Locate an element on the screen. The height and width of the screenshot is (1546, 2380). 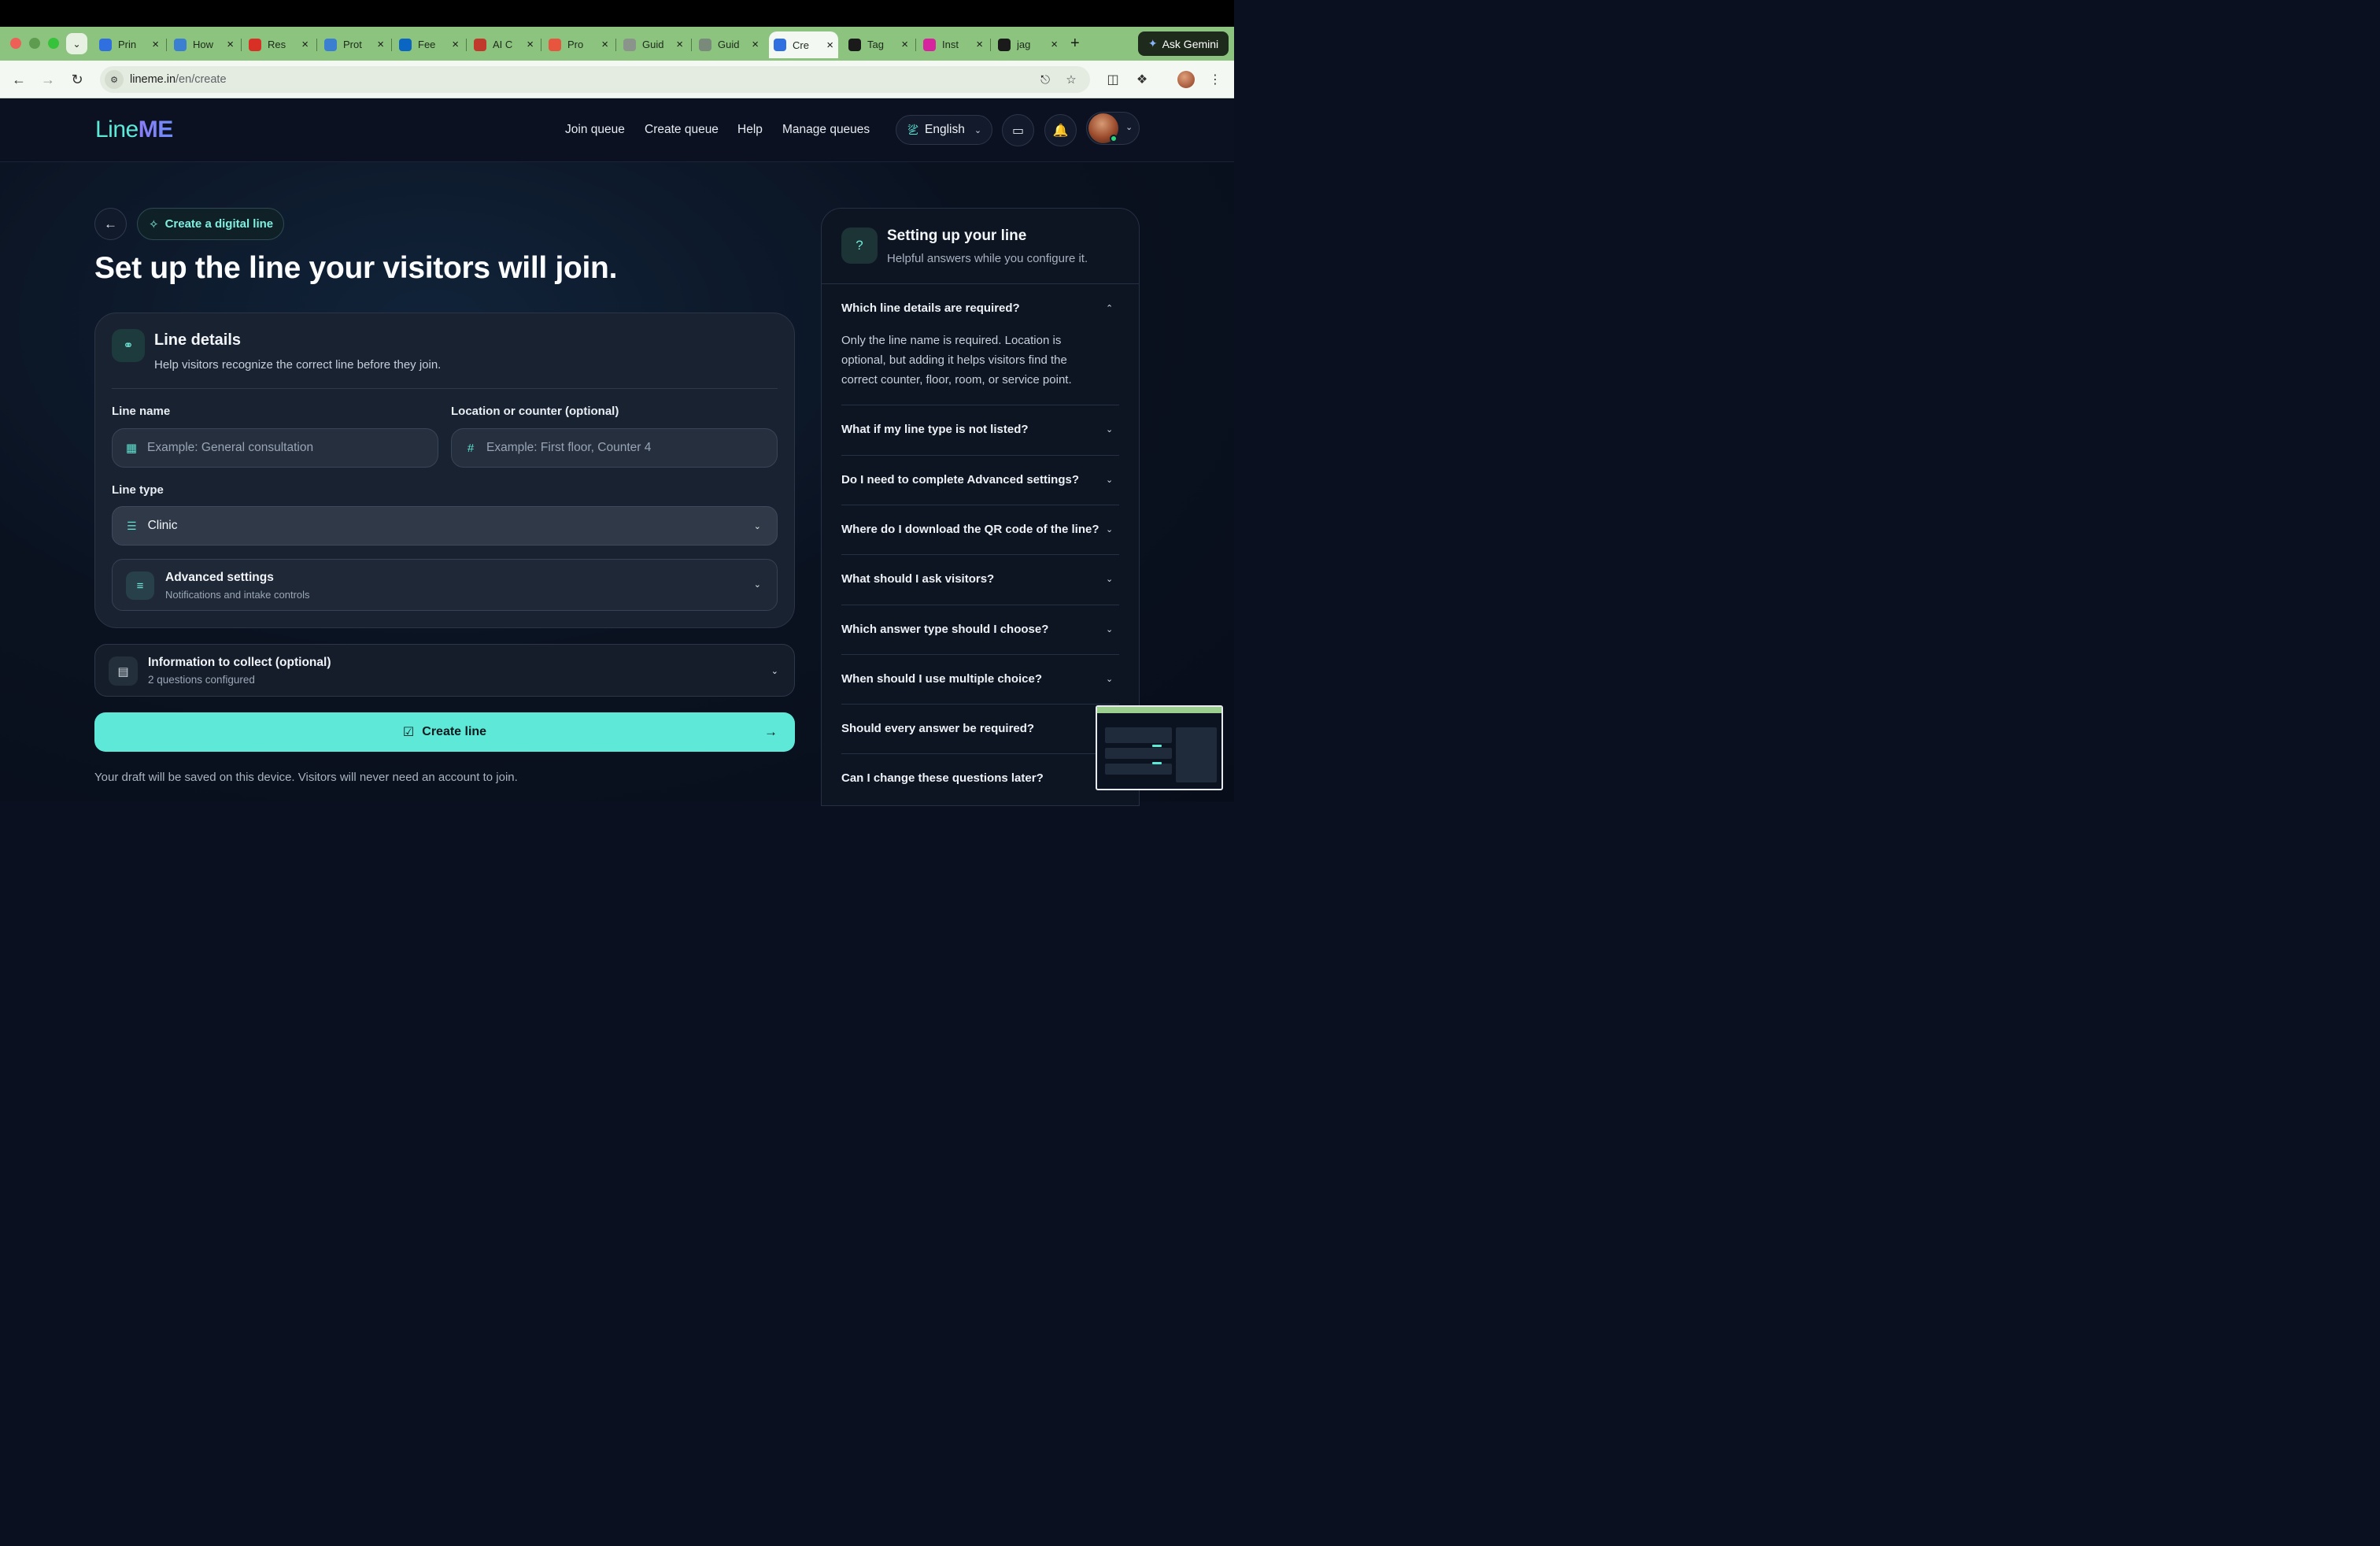
close-window-button is located at coordinates (15, 44).